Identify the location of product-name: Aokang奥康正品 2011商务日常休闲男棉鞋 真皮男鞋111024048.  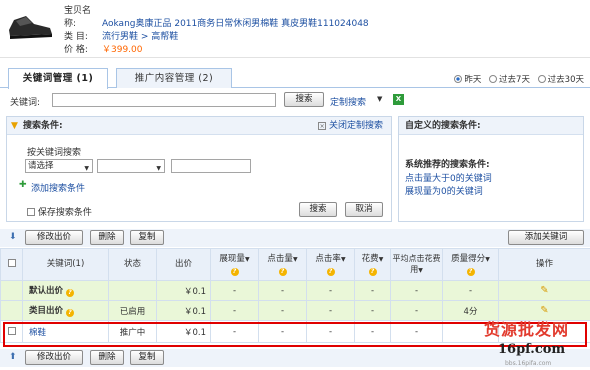
(235, 24).